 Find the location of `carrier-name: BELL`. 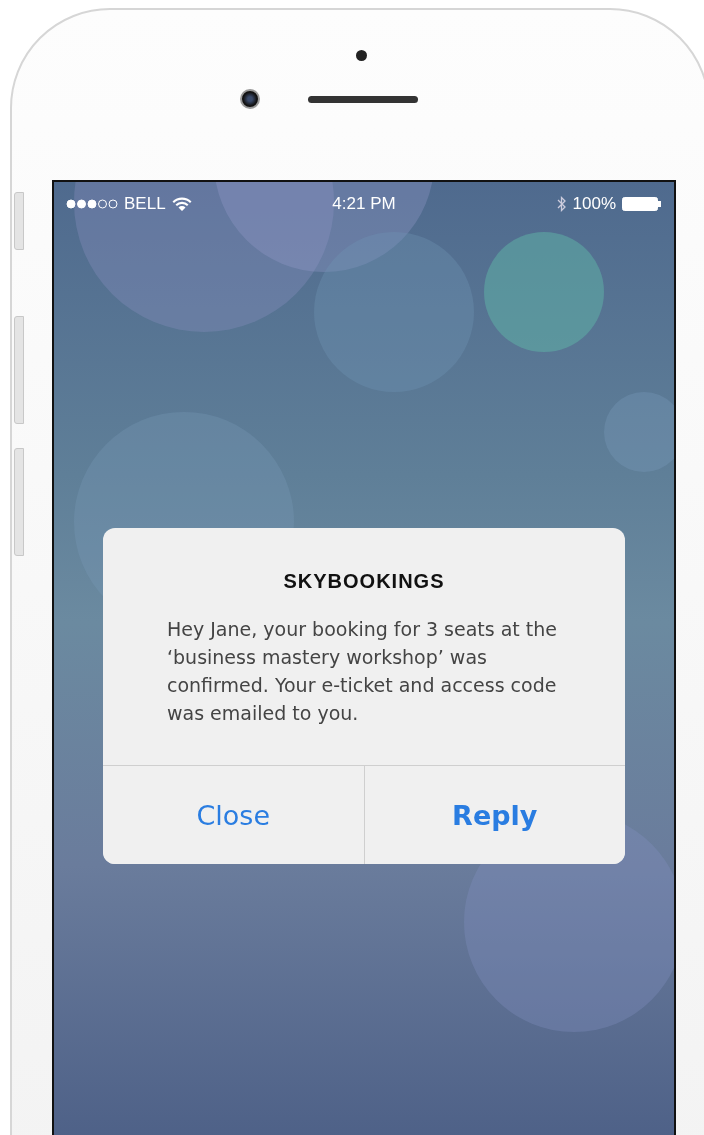

carrier-name: BELL is located at coordinates (145, 204).